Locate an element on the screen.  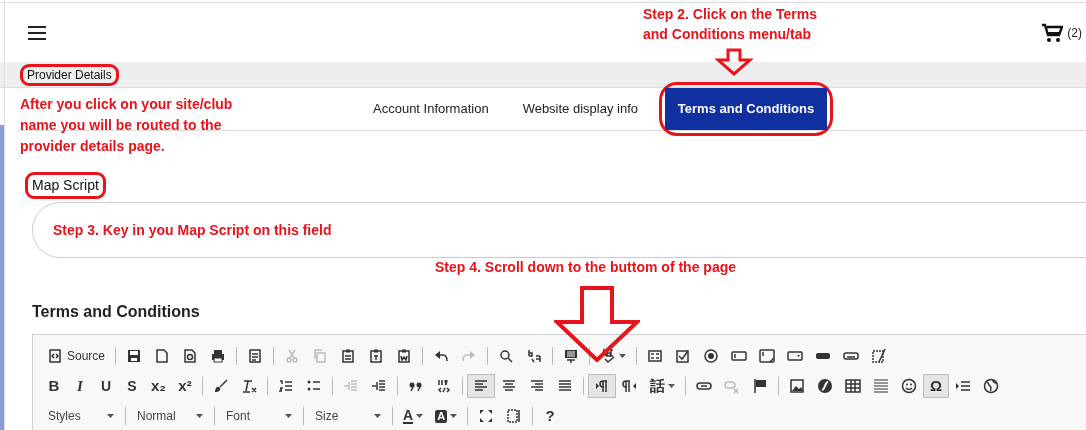
source-button: Source is located at coordinates (76, 356).